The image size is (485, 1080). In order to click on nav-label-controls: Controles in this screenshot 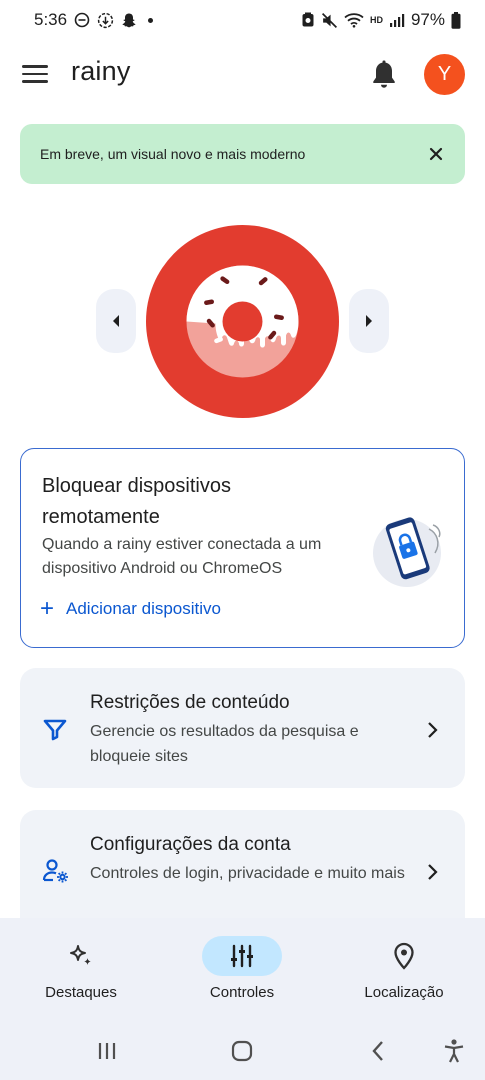, I will do `click(242, 992)`.